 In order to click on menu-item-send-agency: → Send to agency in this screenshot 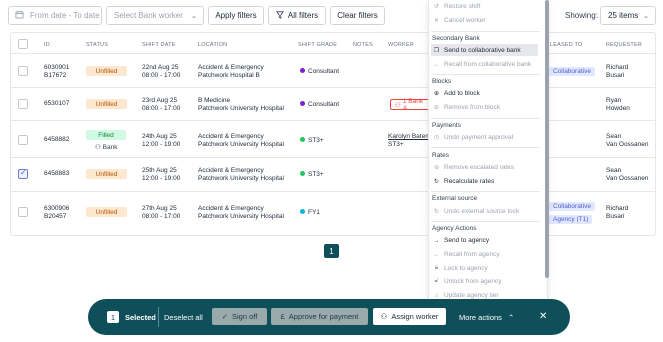, I will do `click(461, 240)`.